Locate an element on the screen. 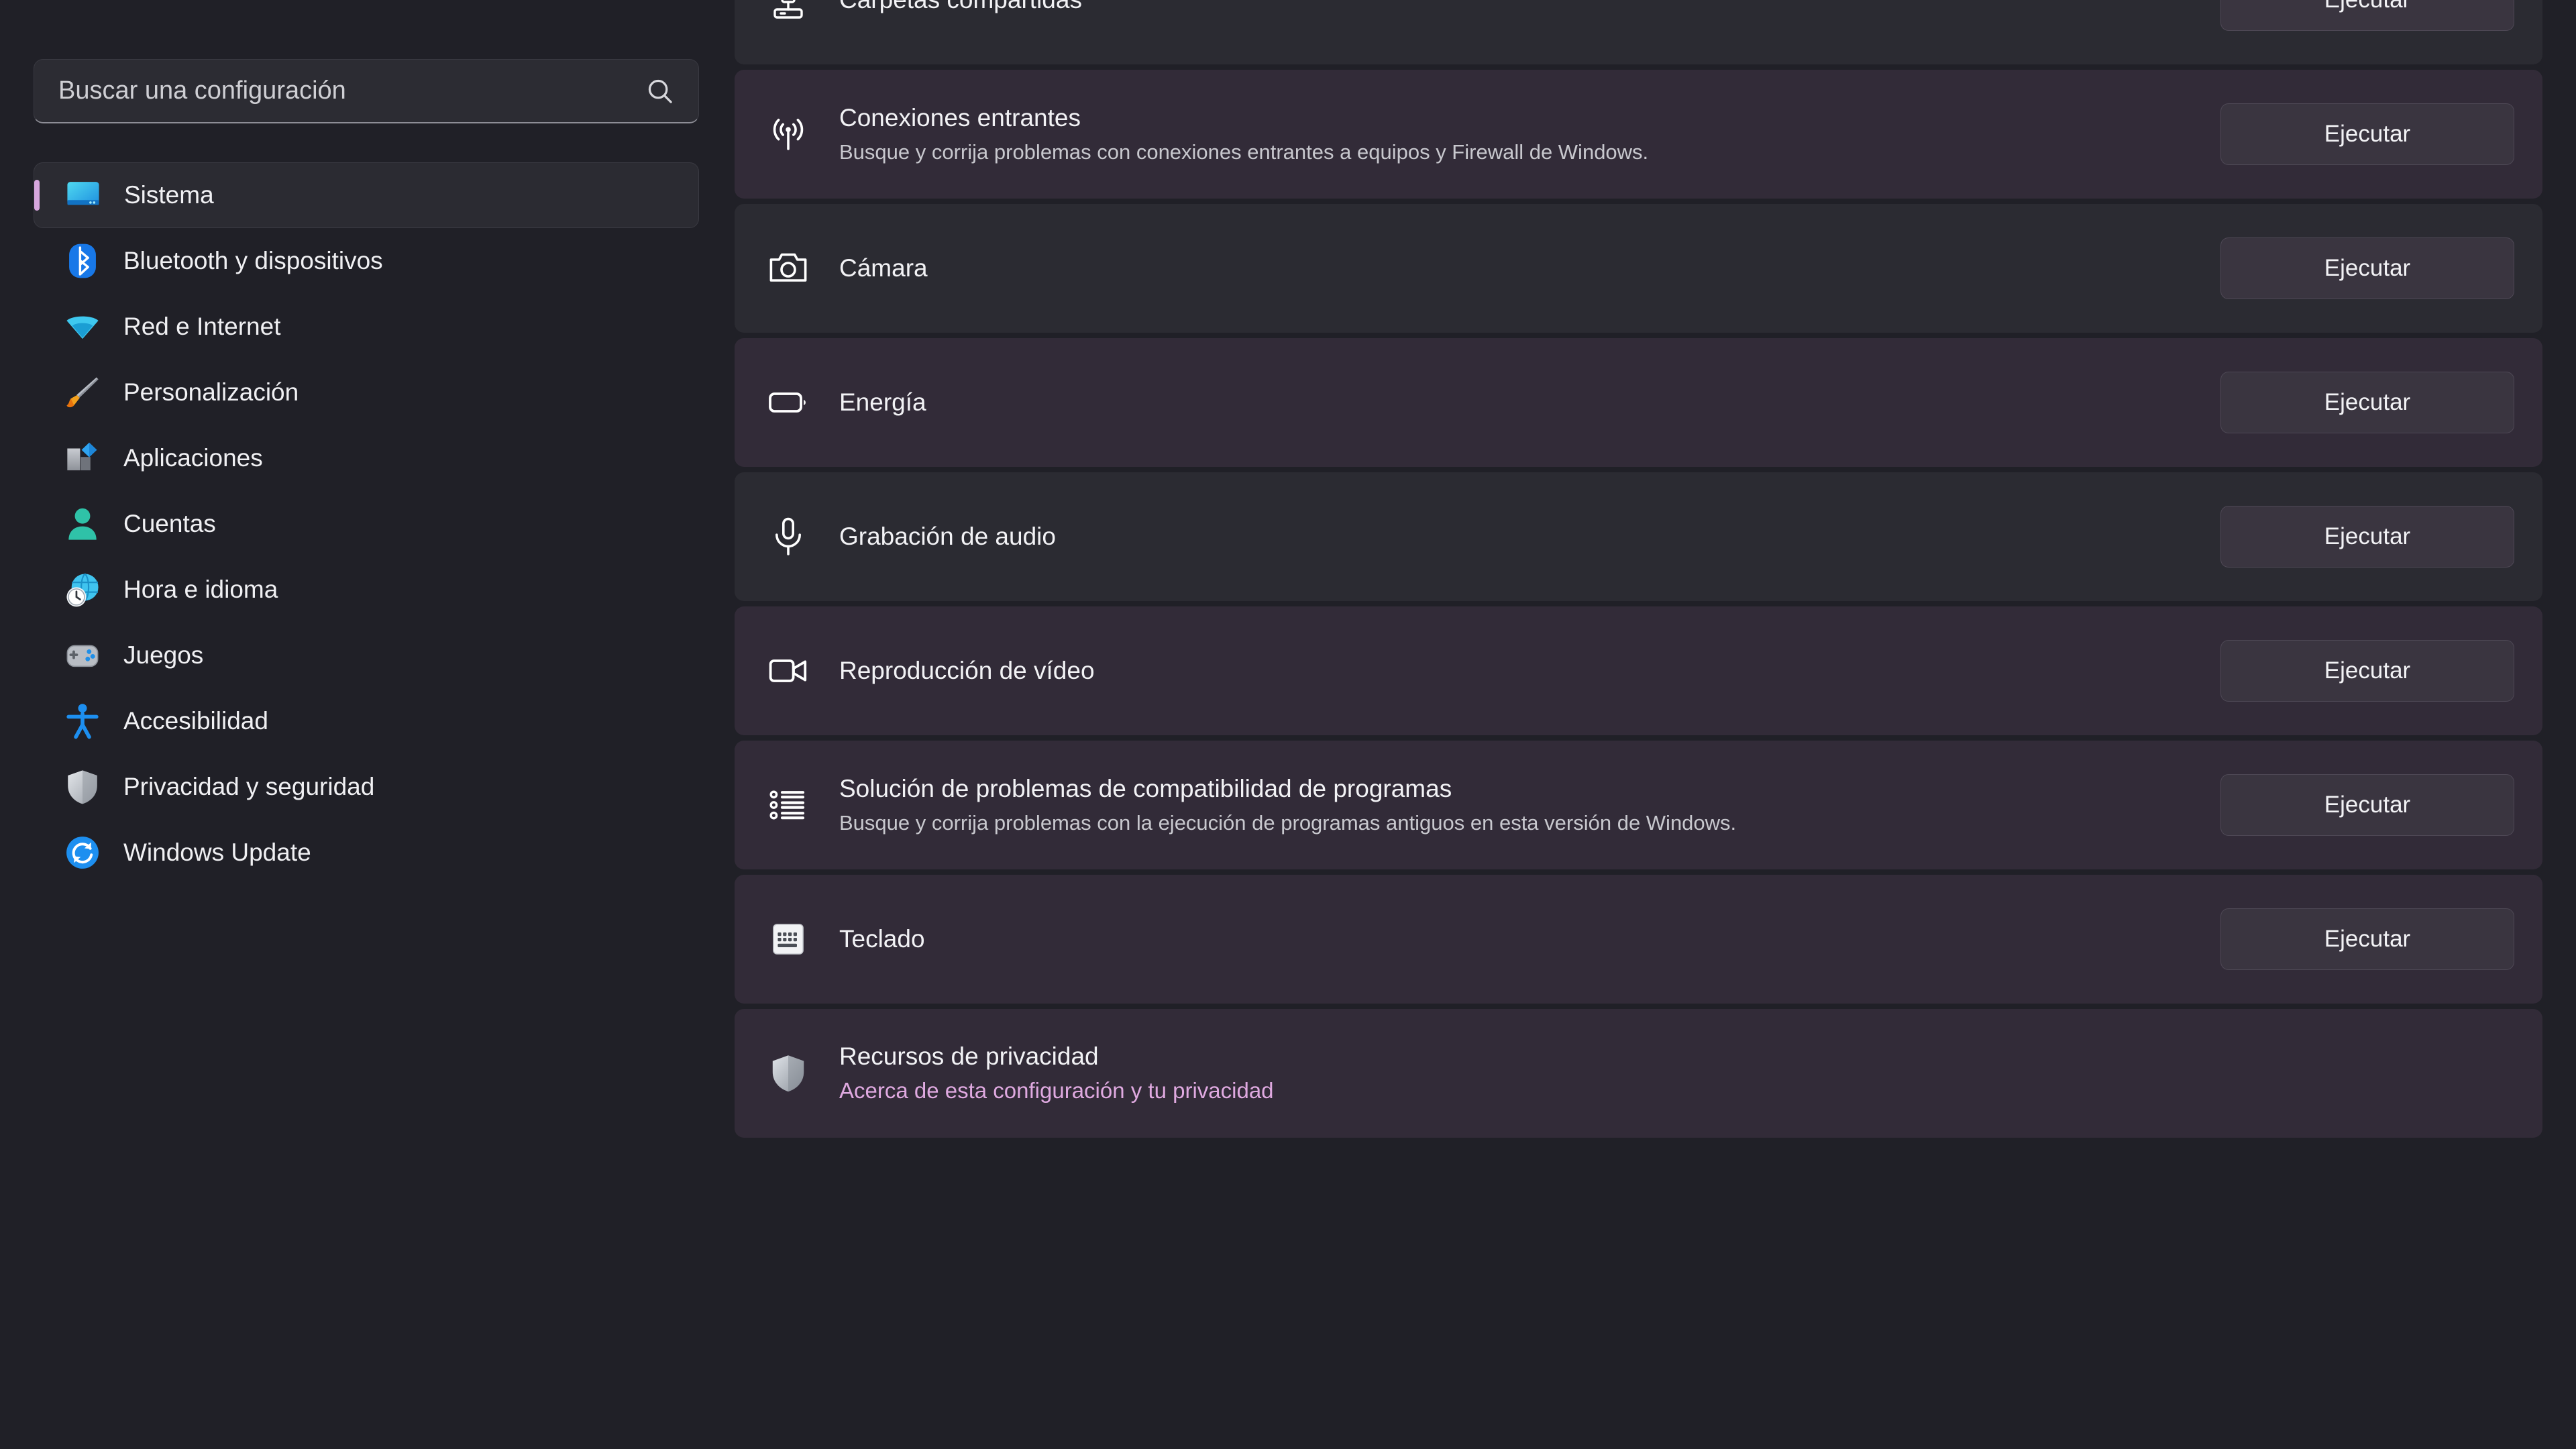 The width and height of the screenshot is (2576, 1449). troubleshooter-title: Cámara is located at coordinates (883, 268).